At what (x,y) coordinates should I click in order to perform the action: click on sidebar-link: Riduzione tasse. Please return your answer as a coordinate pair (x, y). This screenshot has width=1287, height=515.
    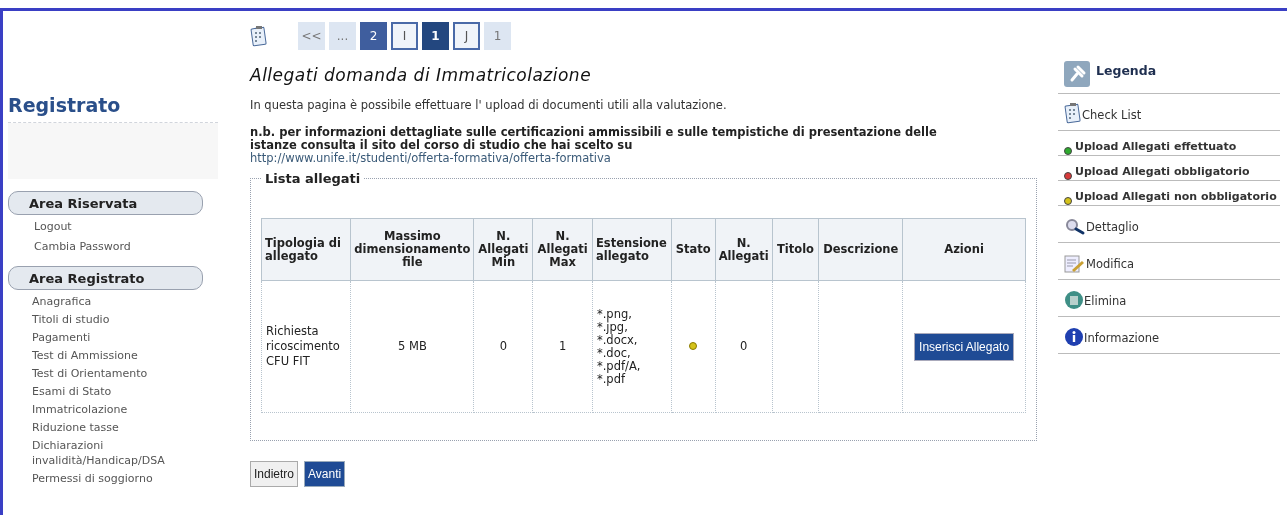
    Looking at the image, I should click on (117, 427).